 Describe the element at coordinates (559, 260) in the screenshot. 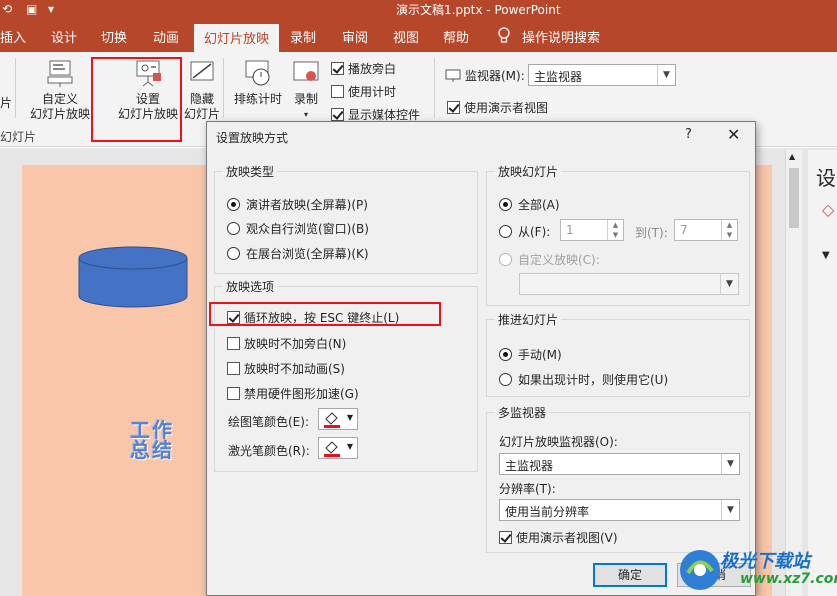

I see `radio-custom-show-label: 自定义放映(C):` at that location.